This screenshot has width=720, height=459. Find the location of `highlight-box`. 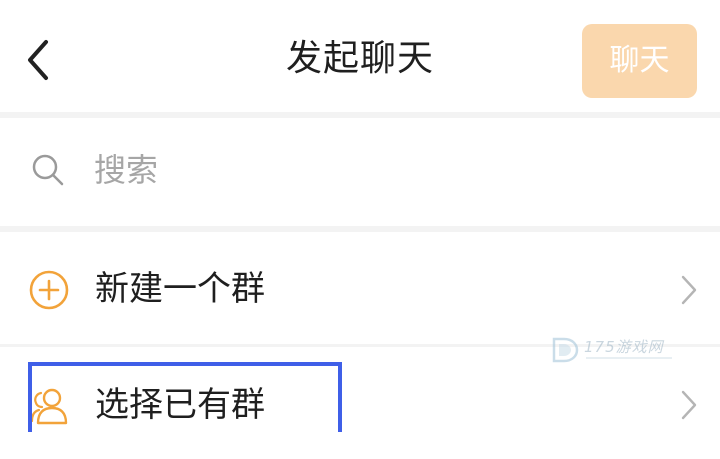

highlight-box is located at coordinates (185, 397).